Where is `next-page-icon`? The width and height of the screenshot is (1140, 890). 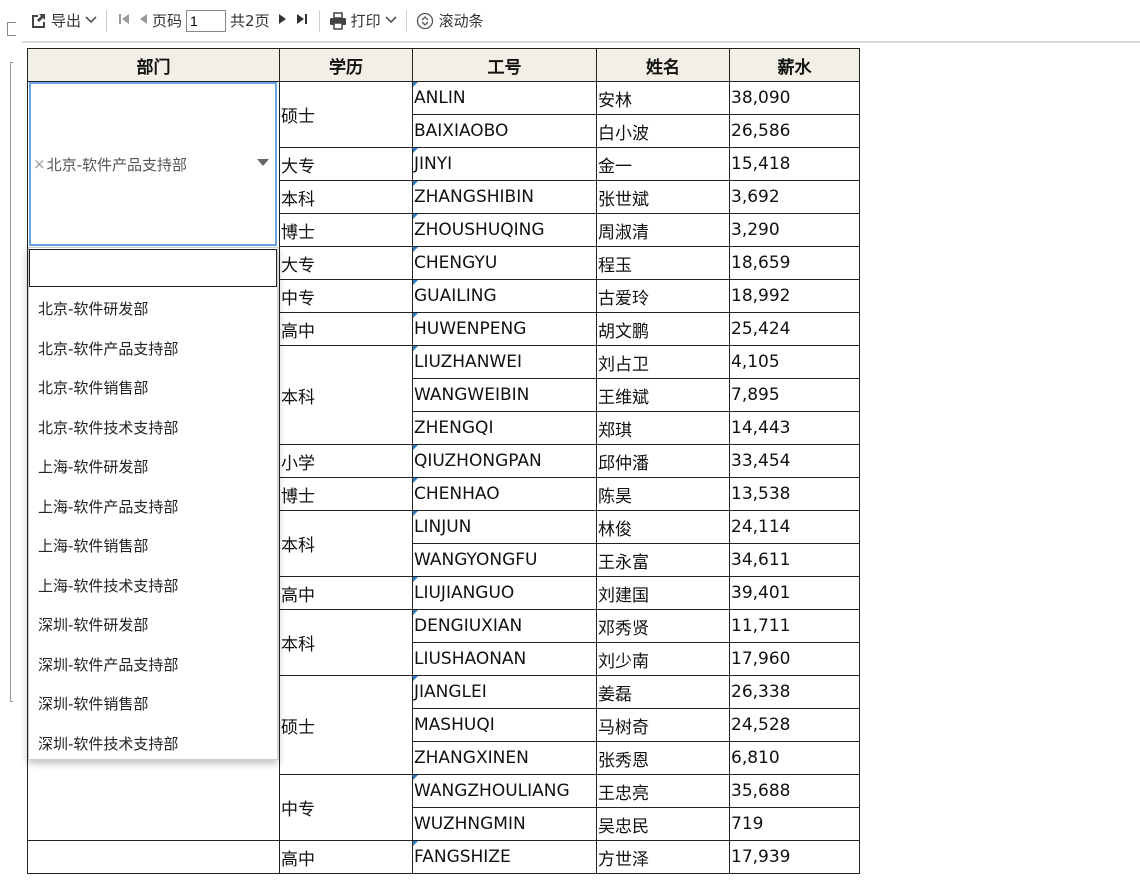 next-page-icon is located at coordinates (283, 20).